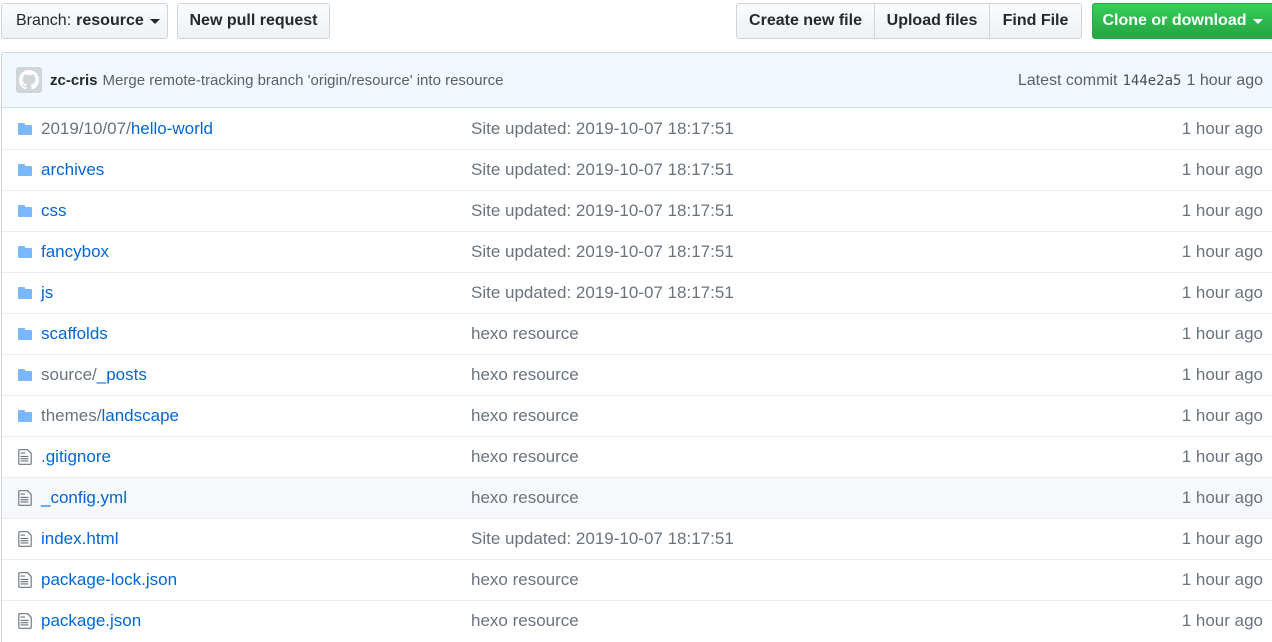  What do you see at coordinates (121, 374) in the screenshot?
I see `file-name: _posts` at bounding box center [121, 374].